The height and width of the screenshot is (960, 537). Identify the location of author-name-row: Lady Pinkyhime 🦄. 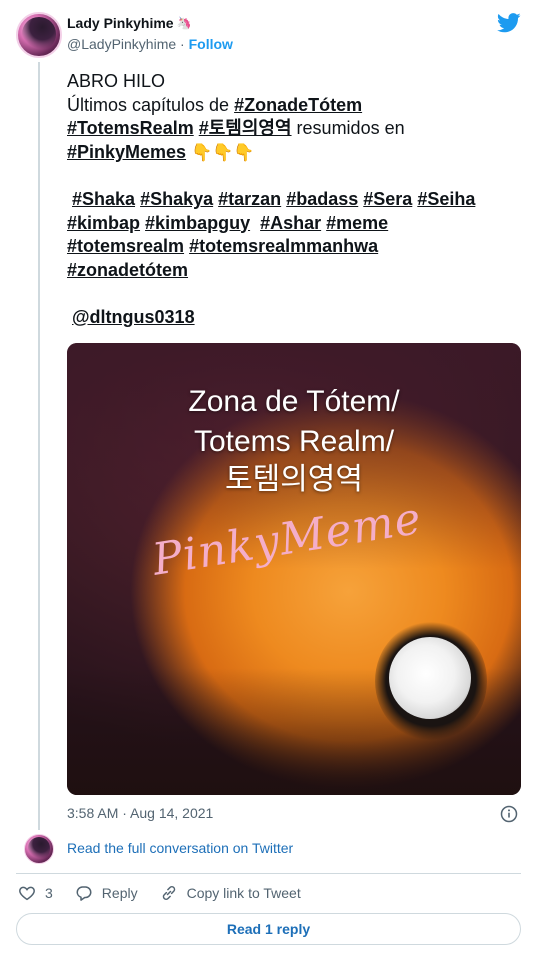
(129, 23).